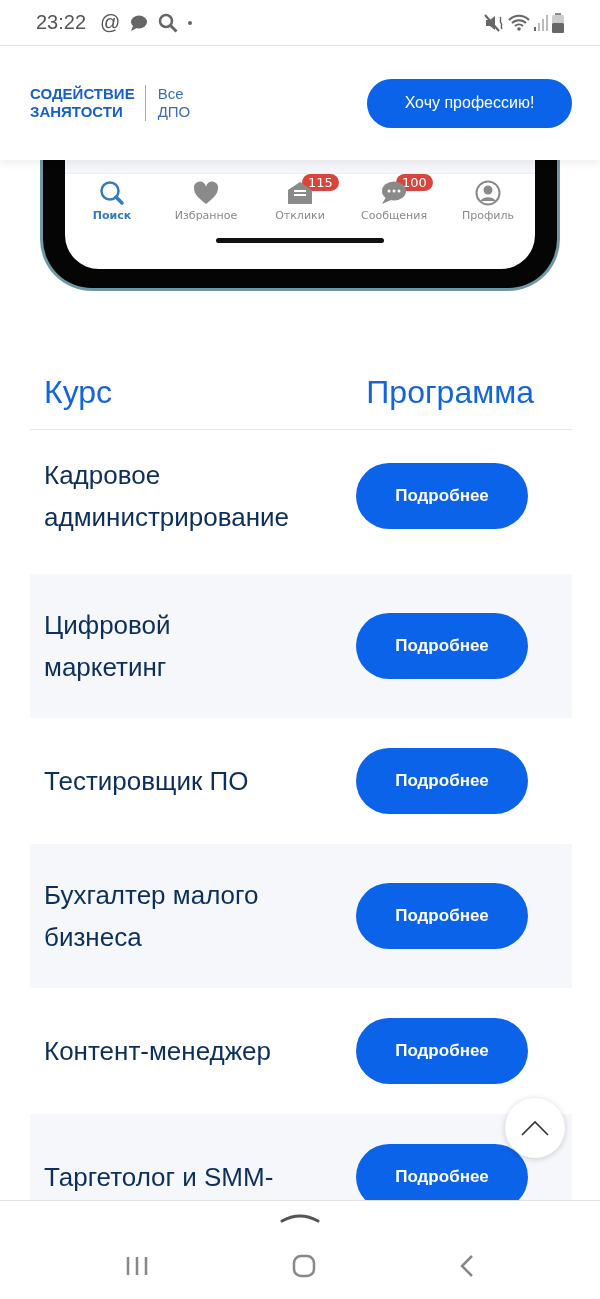 The image size is (600, 1299). What do you see at coordinates (152, 916) in the screenshot?
I see `course-title: Бухгалтер малого бизнеса` at bounding box center [152, 916].